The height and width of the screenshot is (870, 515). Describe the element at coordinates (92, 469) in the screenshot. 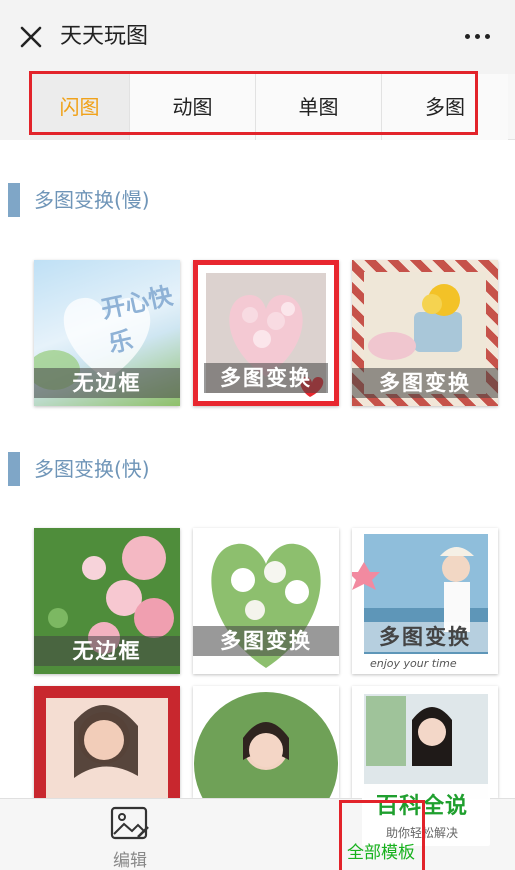

I see `section-label: 多图变换(快)` at that location.